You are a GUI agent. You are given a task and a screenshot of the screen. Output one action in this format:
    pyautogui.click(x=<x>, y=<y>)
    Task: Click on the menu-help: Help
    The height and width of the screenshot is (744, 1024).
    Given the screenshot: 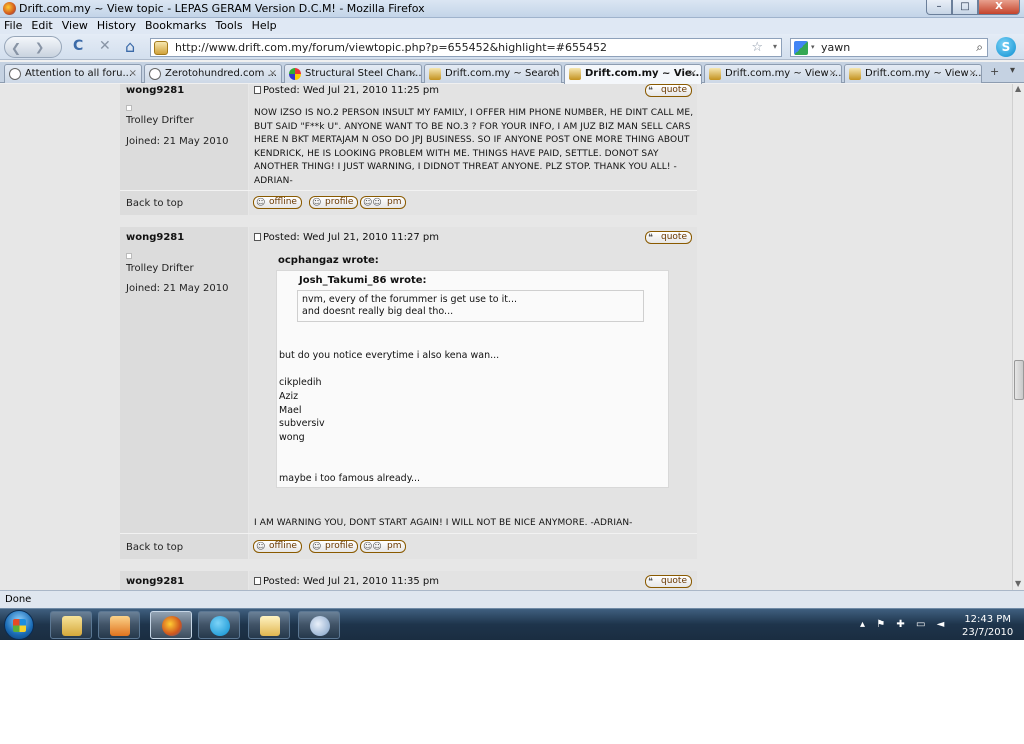 What is the action you would take?
    pyautogui.click(x=264, y=26)
    